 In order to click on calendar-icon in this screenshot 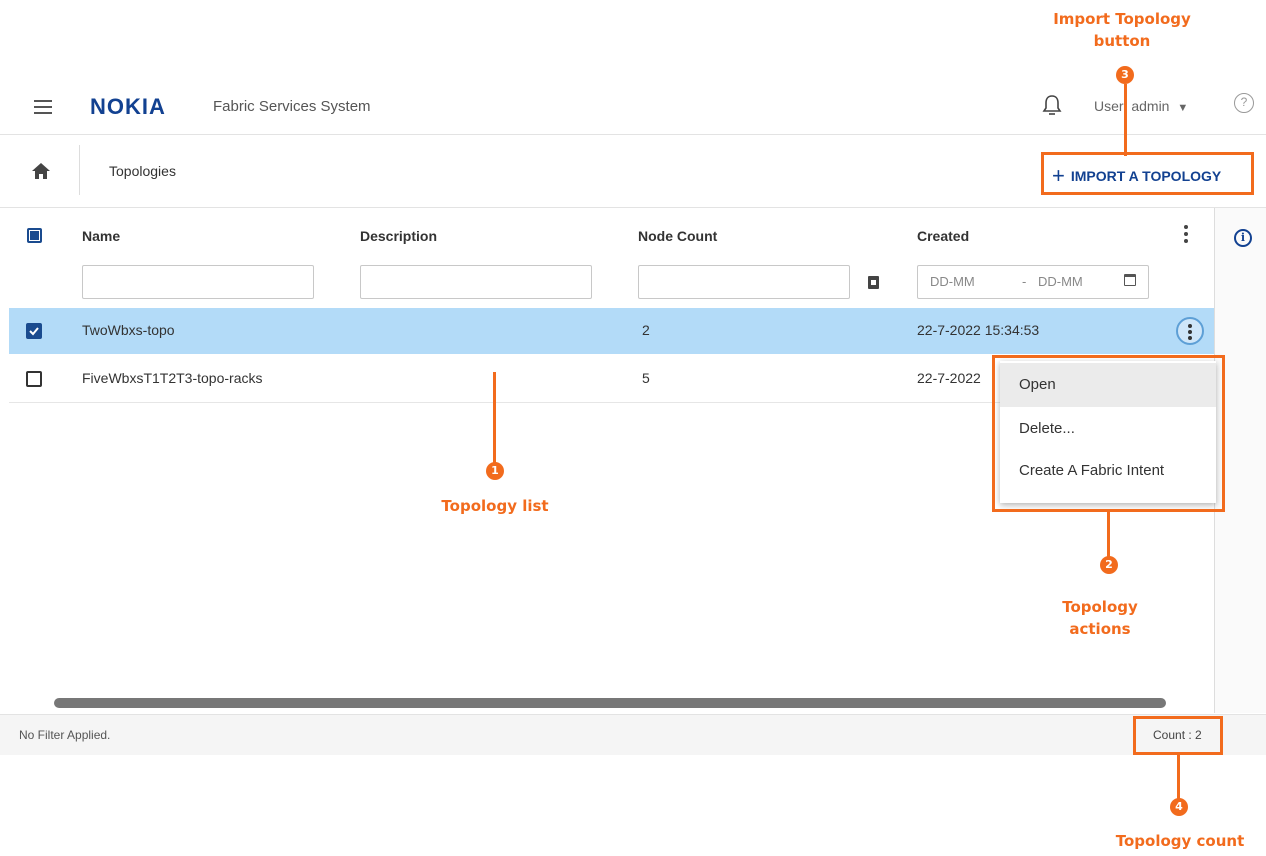, I will do `click(1130, 280)`.